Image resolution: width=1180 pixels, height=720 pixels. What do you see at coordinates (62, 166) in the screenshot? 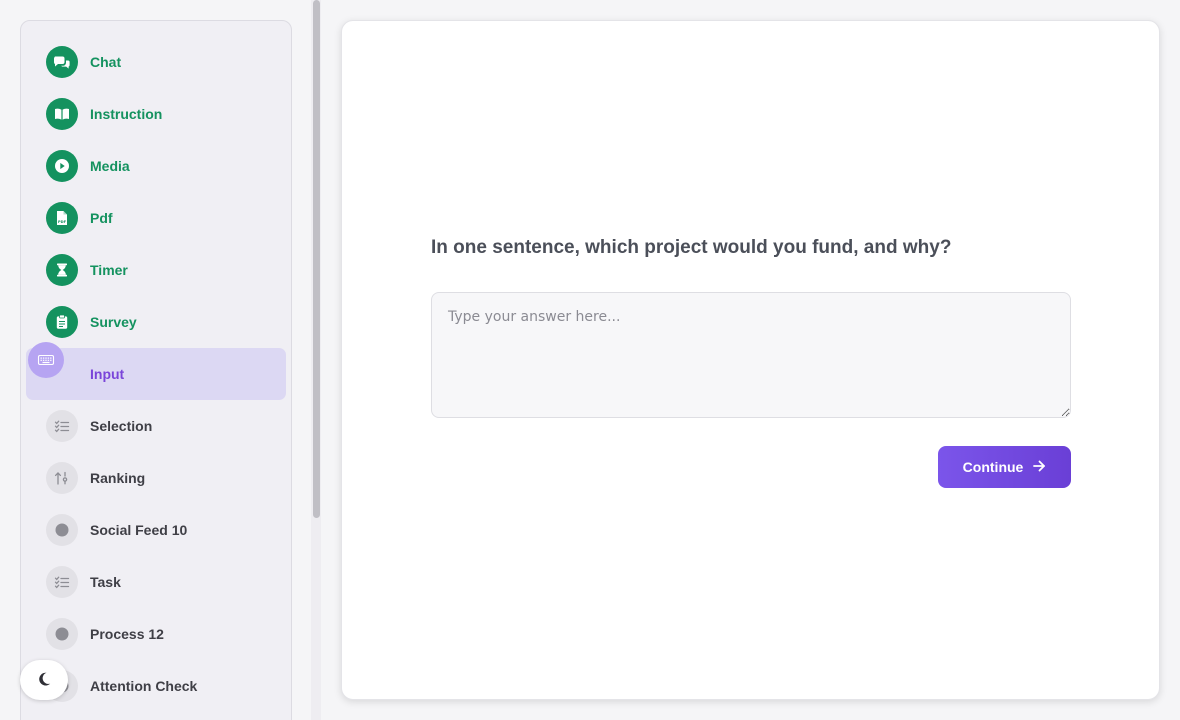
I see `play-icon` at bounding box center [62, 166].